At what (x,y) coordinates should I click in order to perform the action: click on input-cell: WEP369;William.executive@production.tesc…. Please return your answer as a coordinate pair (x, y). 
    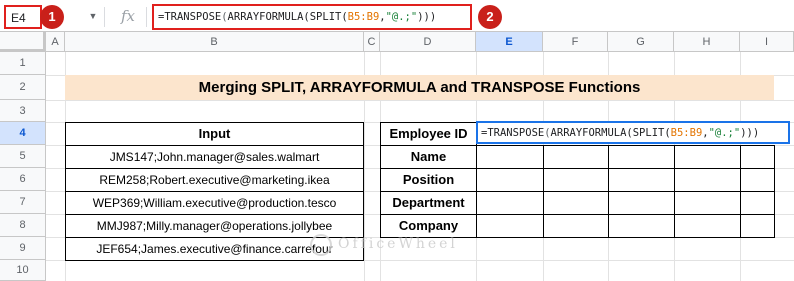
    Looking at the image, I should click on (214, 203).